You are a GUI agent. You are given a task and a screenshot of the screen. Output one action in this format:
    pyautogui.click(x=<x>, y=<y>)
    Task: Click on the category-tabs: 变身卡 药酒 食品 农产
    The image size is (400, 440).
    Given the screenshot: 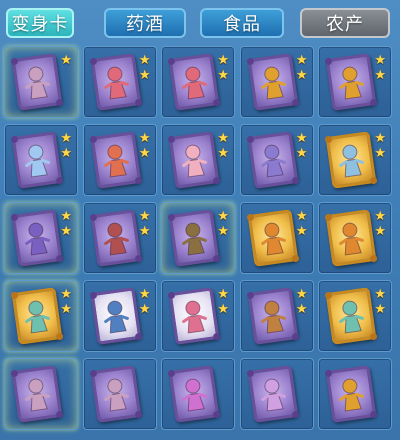 What is the action you would take?
    pyautogui.click(x=200, y=22)
    